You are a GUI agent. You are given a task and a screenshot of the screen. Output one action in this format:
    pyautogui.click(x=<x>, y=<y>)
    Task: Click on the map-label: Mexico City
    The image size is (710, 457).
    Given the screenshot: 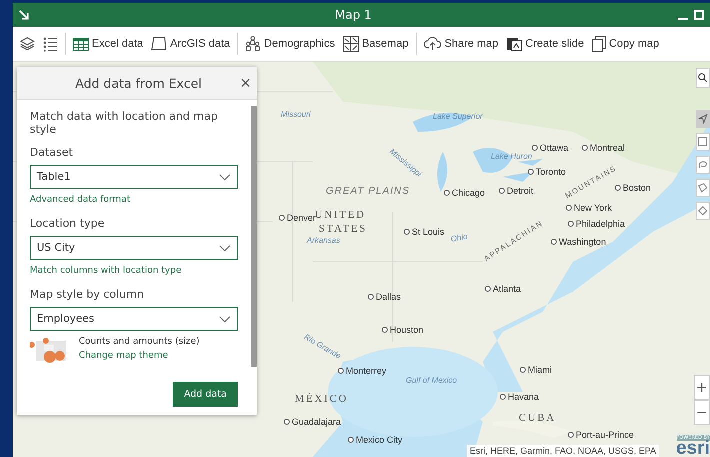 What is the action you would take?
    pyautogui.click(x=375, y=440)
    